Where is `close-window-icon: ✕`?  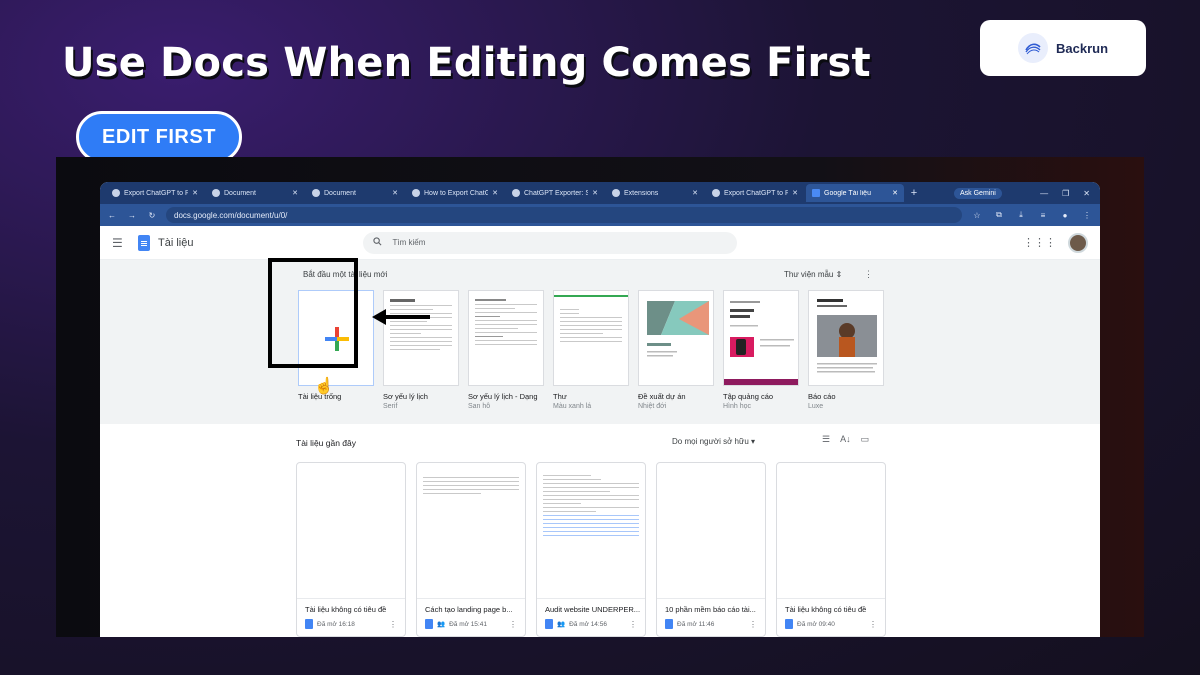 close-window-icon: ✕ is located at coordinates (1086, 193).